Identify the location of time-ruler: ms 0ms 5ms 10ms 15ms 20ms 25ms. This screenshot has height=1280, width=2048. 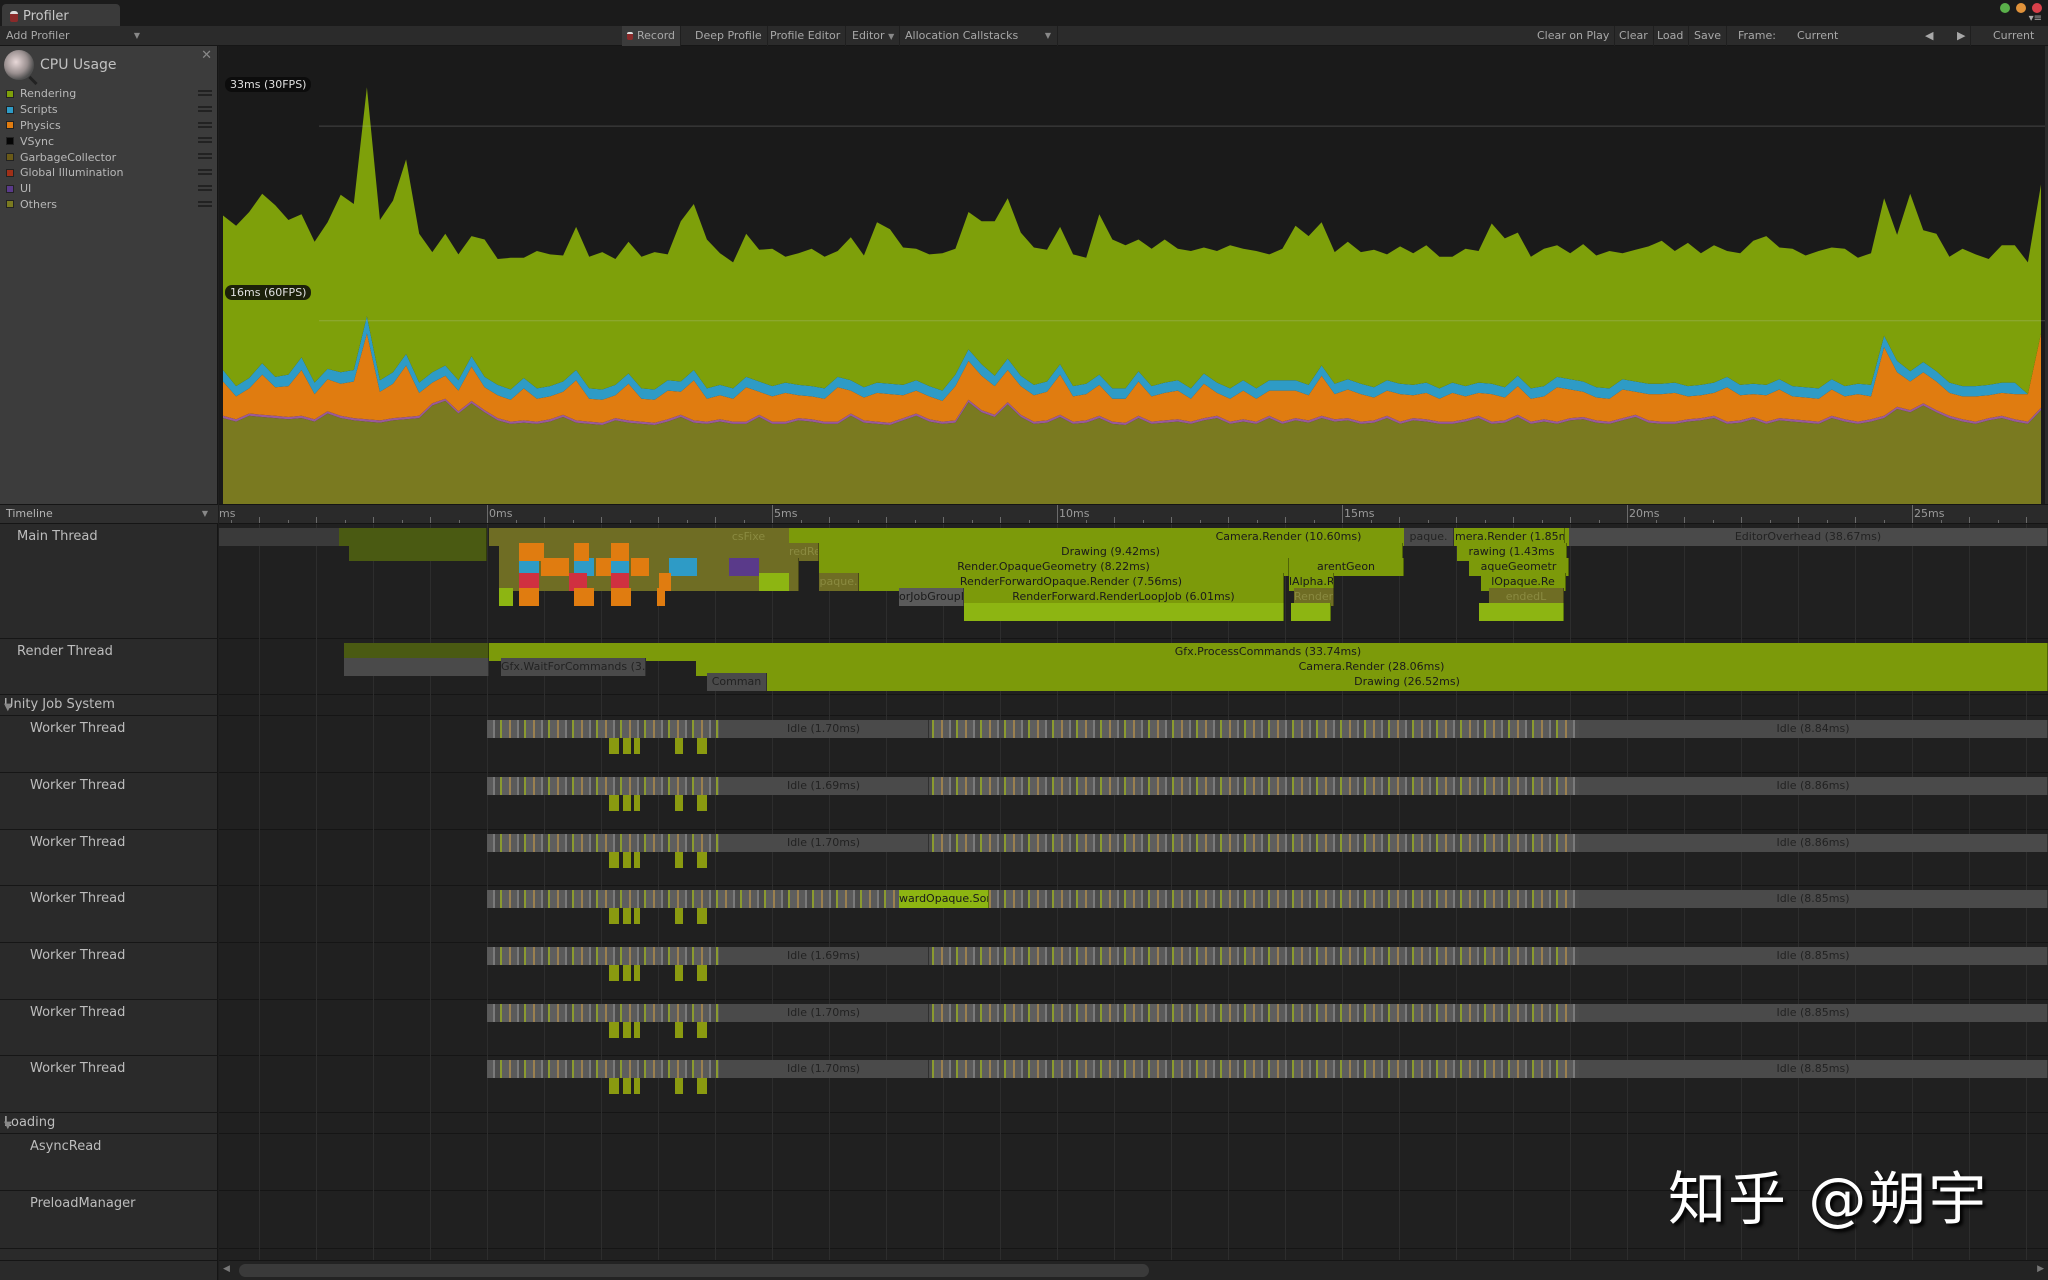
(1133, 514).